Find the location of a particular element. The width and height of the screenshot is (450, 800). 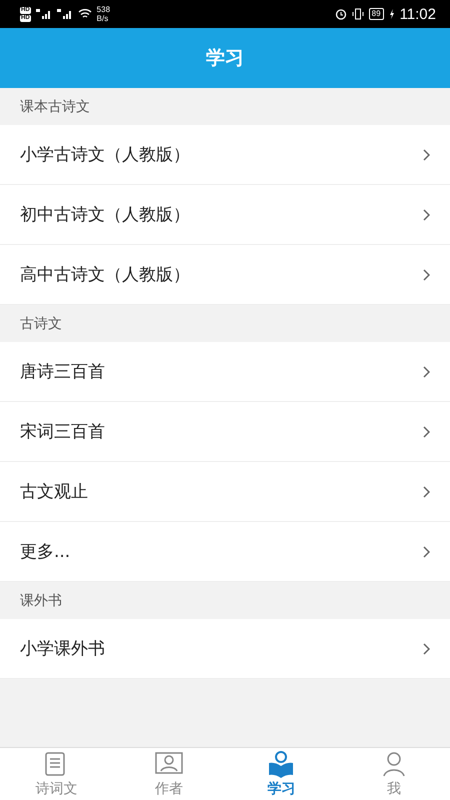

tab: 诗词文 is located at coordinates (56, 774).